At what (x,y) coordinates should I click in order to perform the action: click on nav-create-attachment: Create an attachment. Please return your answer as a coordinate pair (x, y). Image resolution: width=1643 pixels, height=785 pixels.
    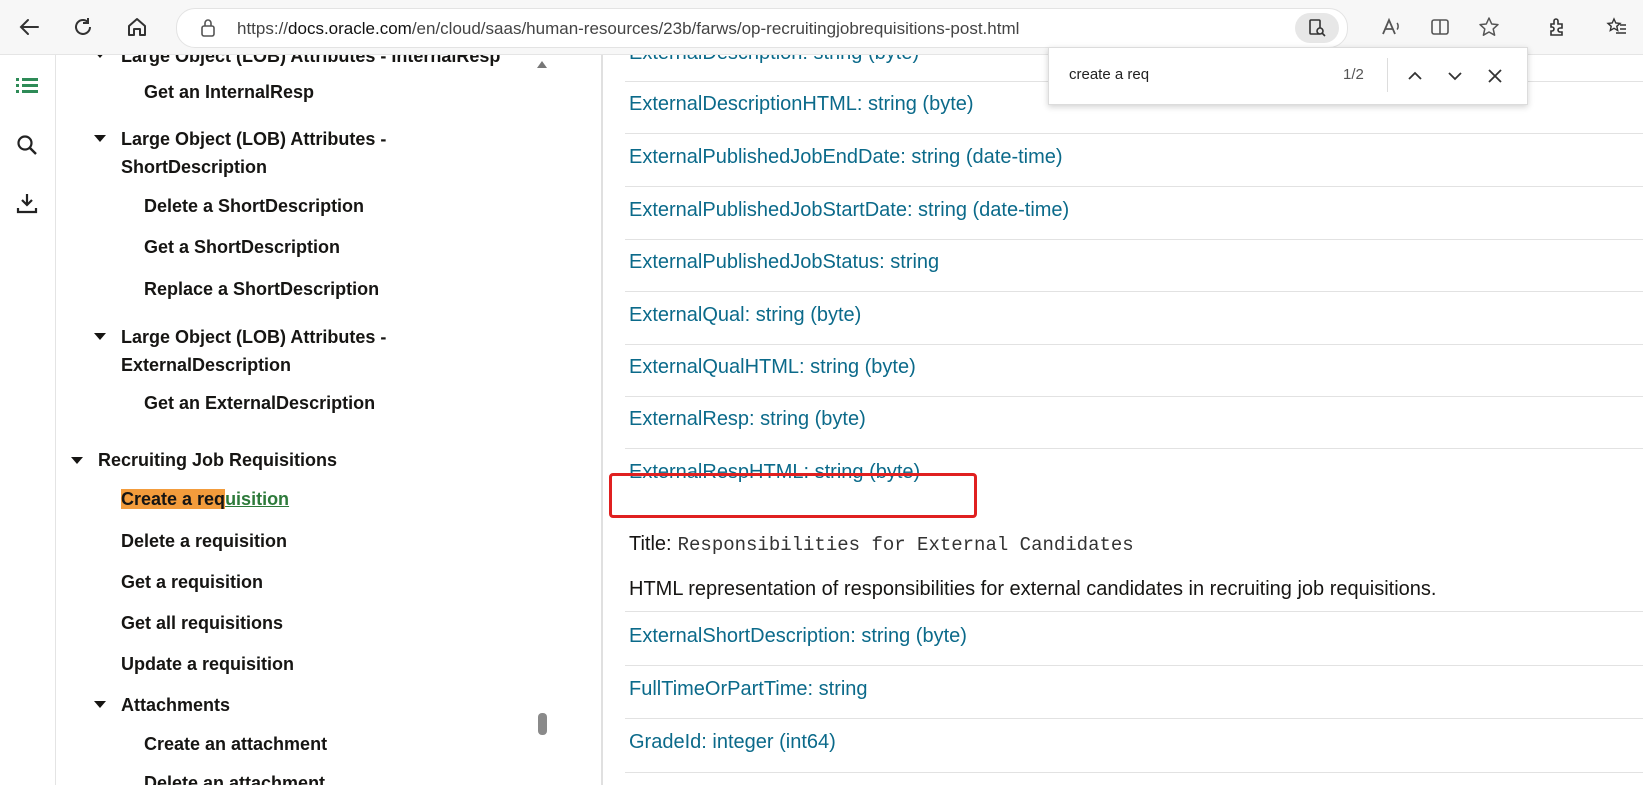
    Looking at the image, I should click on (235, 744).